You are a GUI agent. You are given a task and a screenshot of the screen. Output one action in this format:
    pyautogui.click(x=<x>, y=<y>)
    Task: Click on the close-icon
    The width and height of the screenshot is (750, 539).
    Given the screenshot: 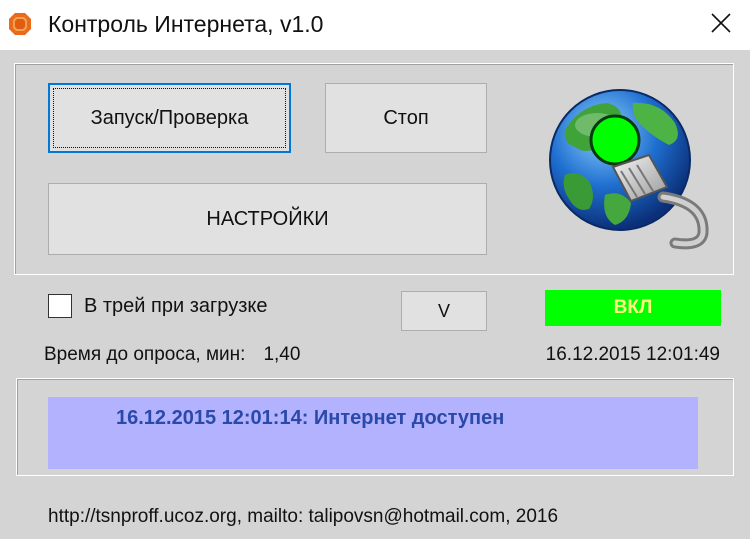 What is the action you would take?
    pyautogui.click(x=721, y=25)
    